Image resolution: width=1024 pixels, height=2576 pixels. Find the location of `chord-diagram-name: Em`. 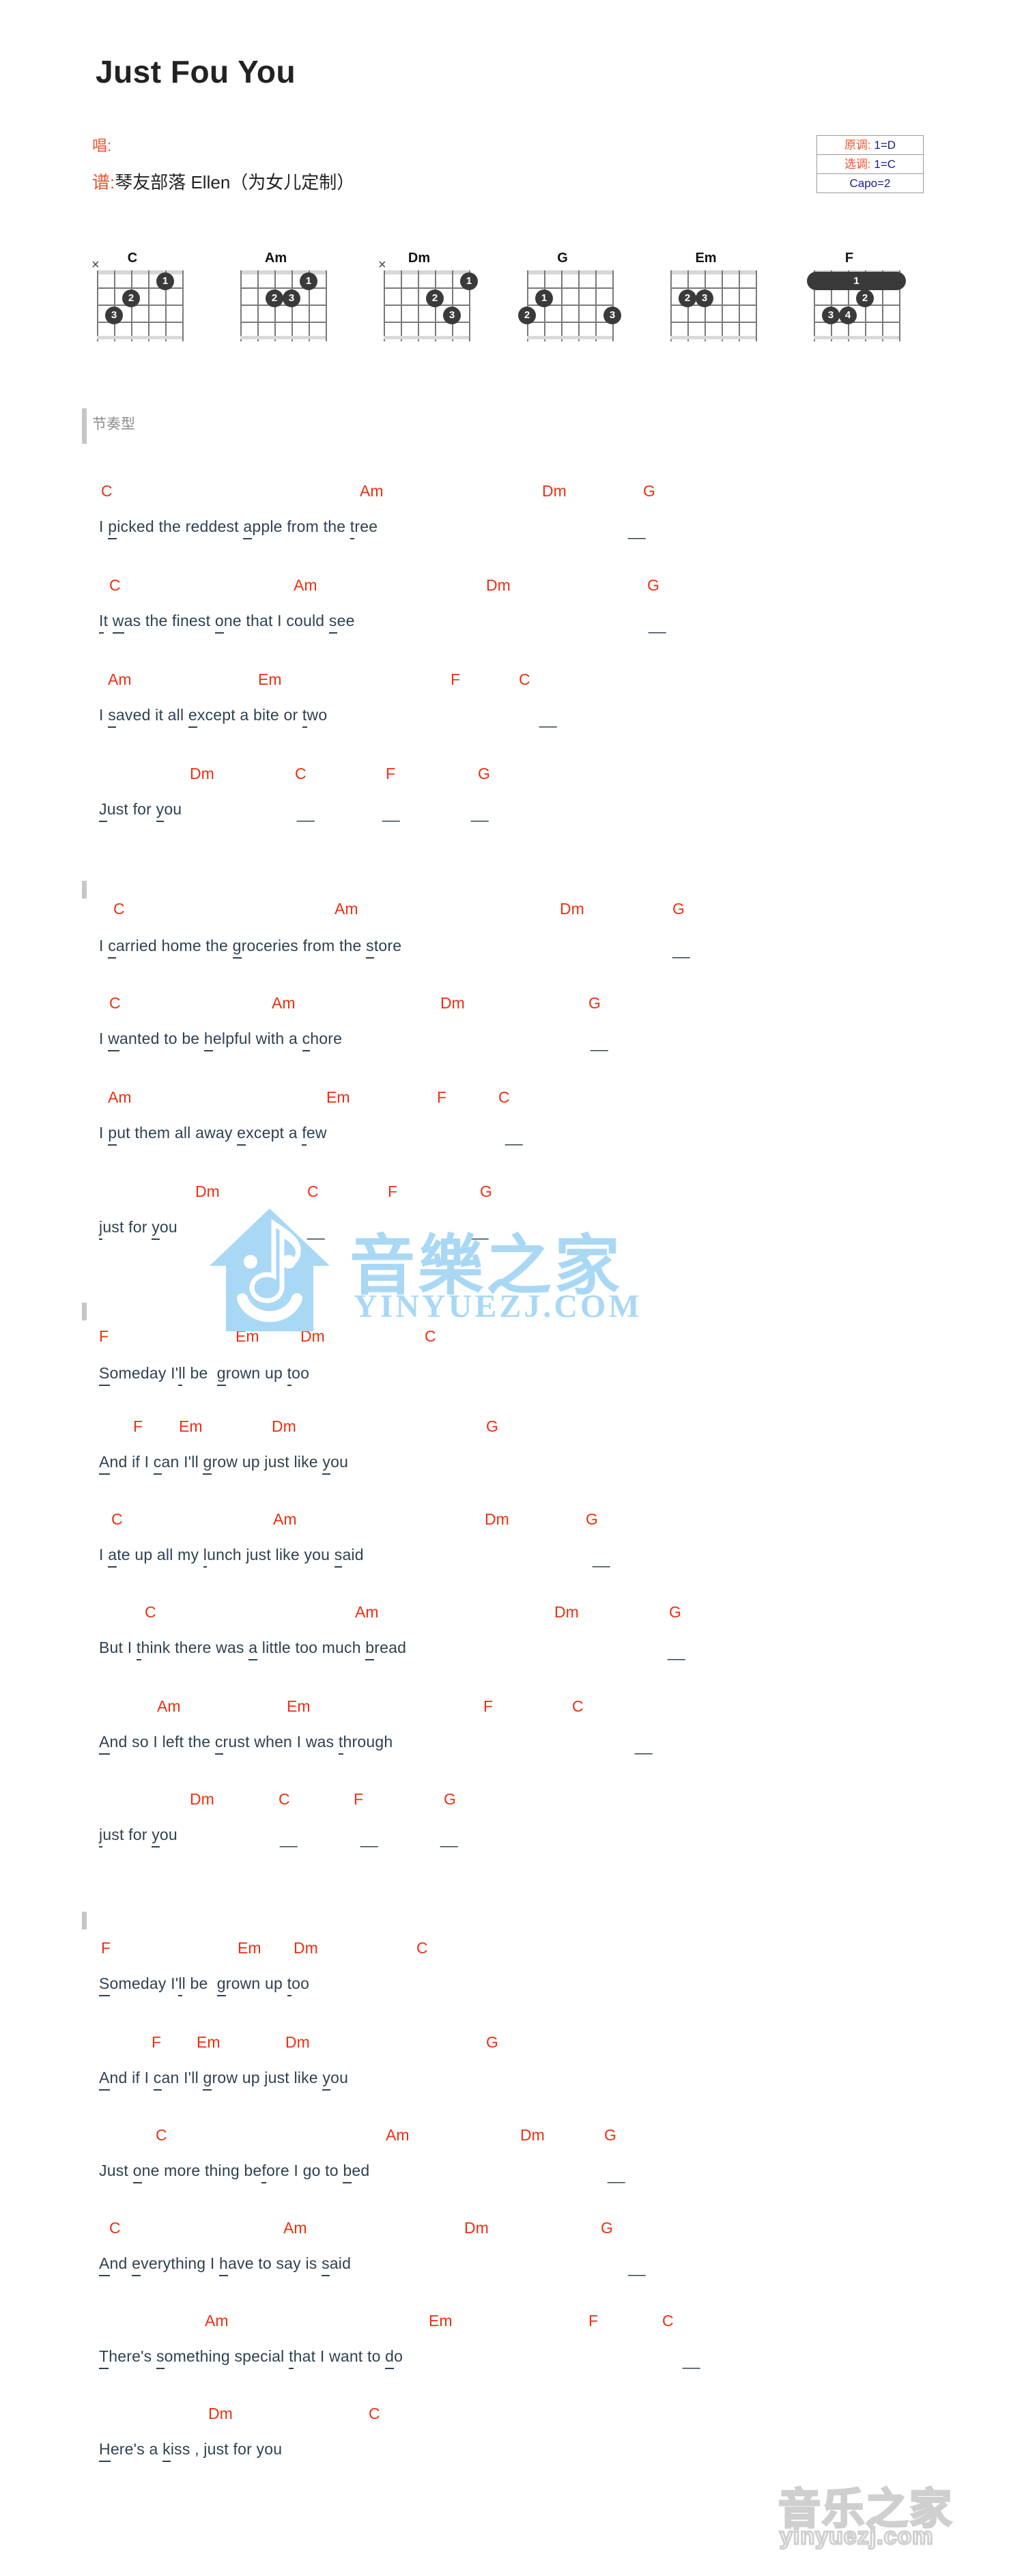

chord-diagram-name: Em is located at coordinates (706, 258).